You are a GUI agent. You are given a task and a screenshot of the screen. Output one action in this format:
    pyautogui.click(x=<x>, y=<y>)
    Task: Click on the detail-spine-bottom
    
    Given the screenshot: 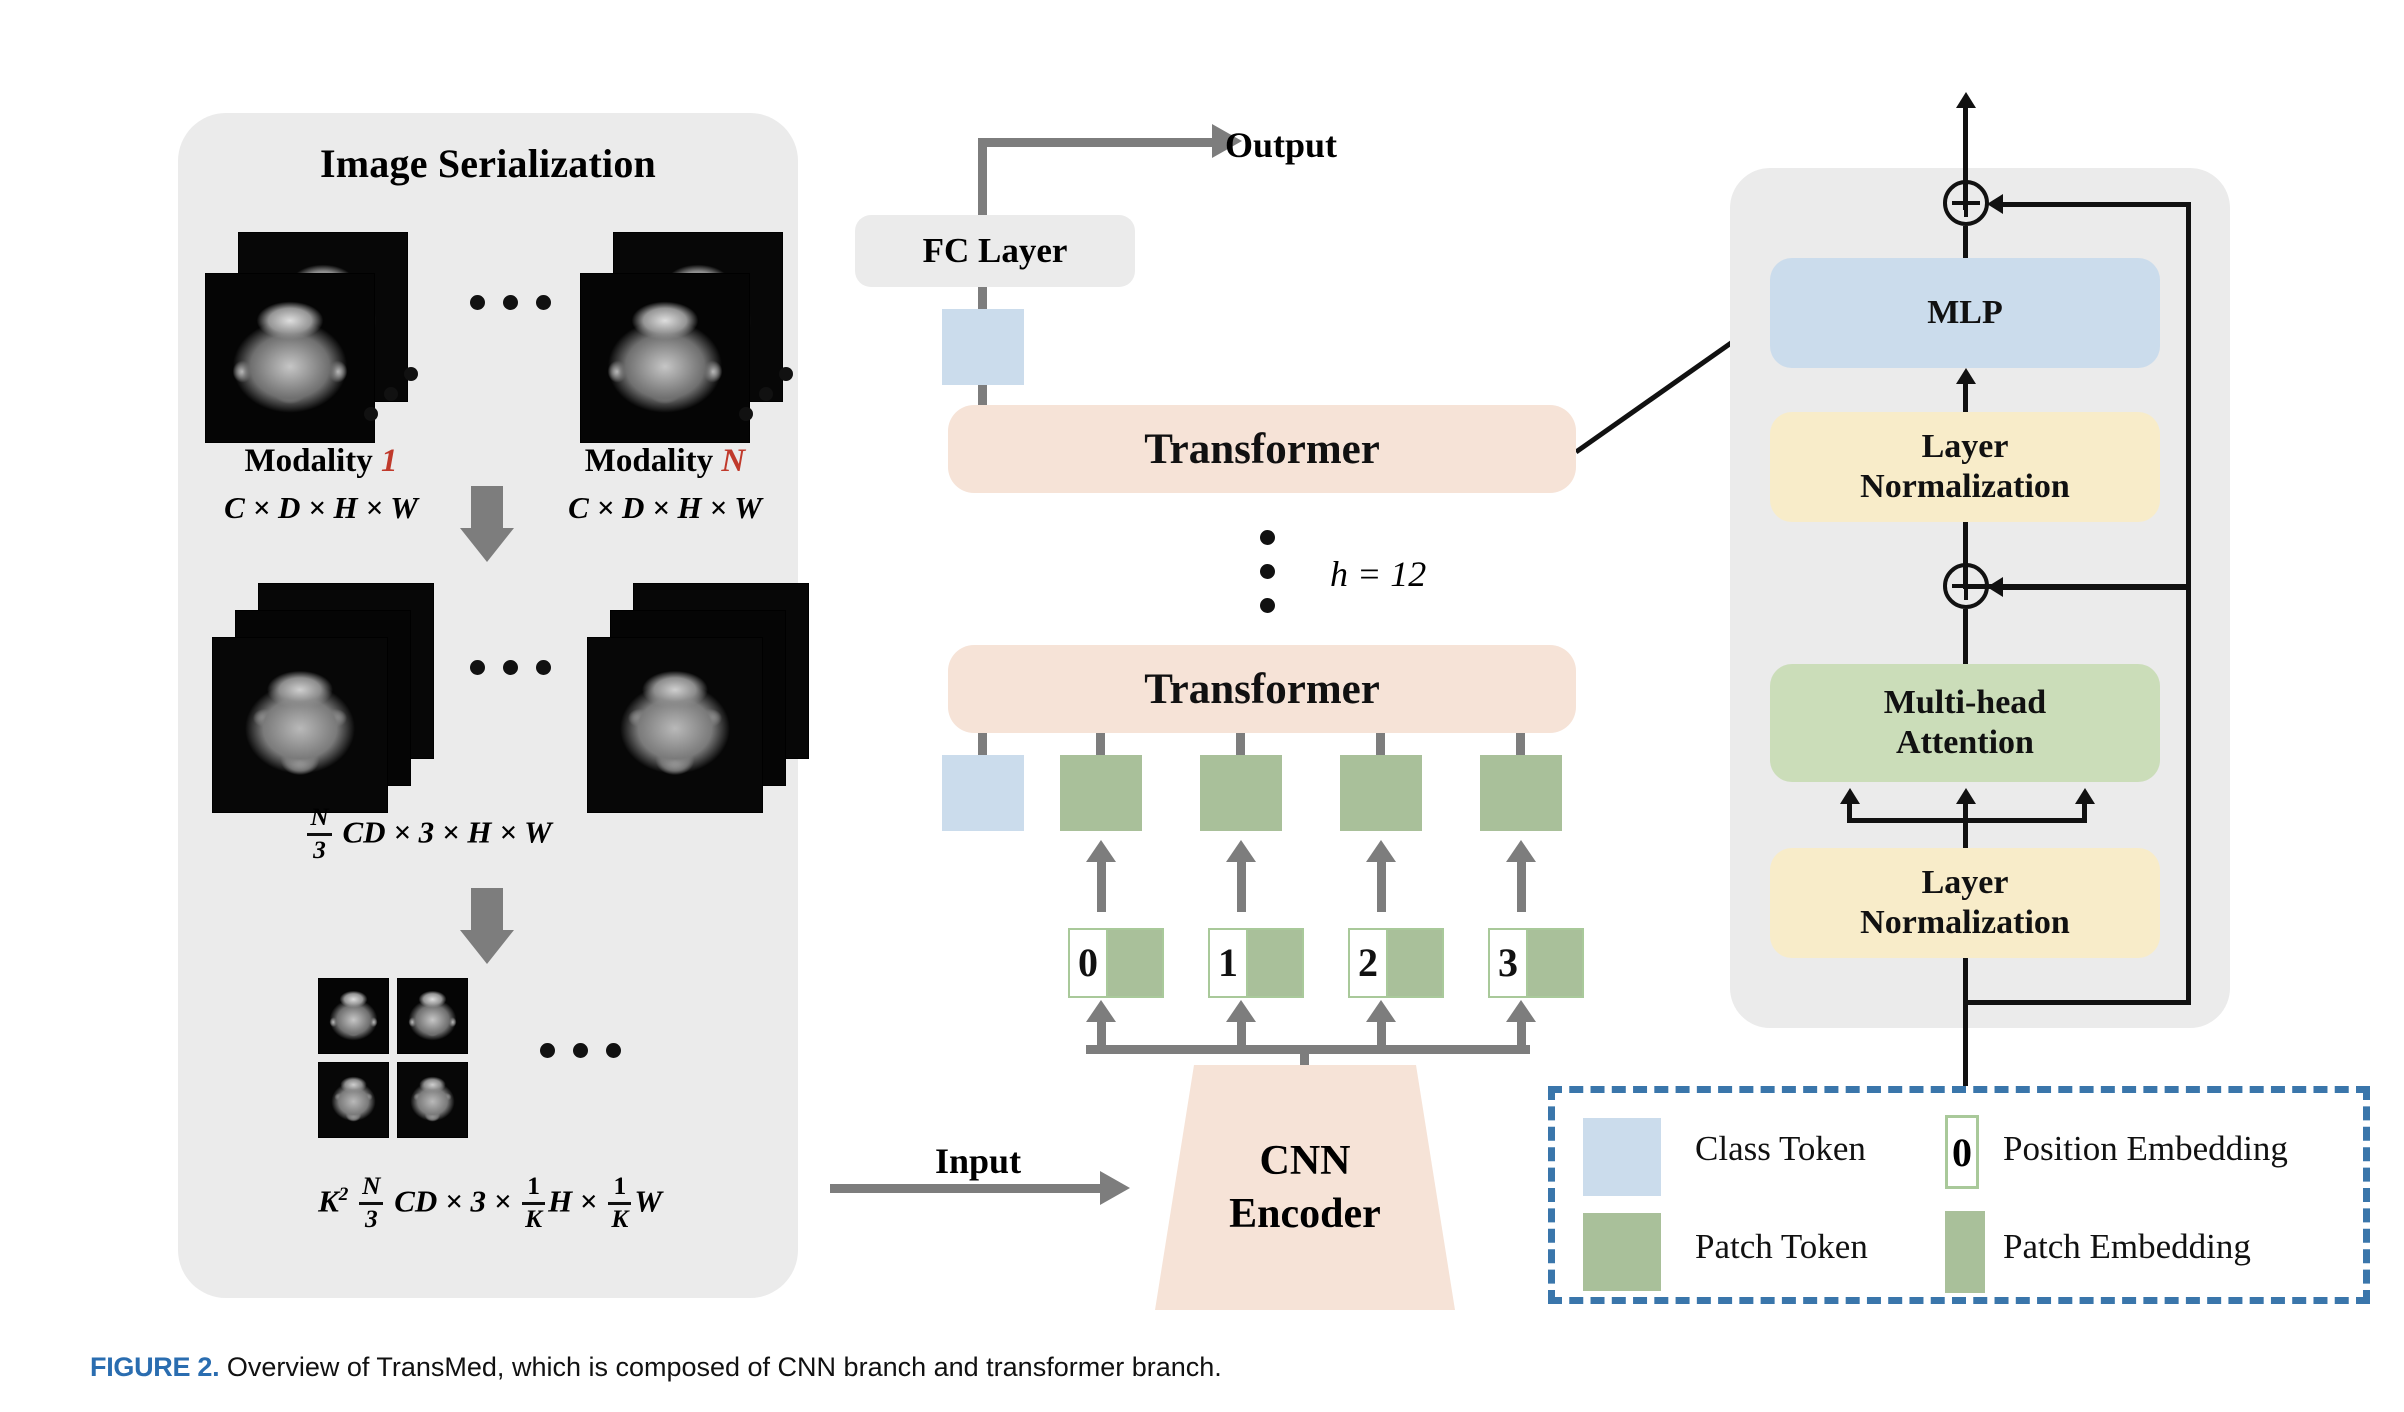 What is the action you would take?
    pyautogui.click(x=1965, y=1023)
    